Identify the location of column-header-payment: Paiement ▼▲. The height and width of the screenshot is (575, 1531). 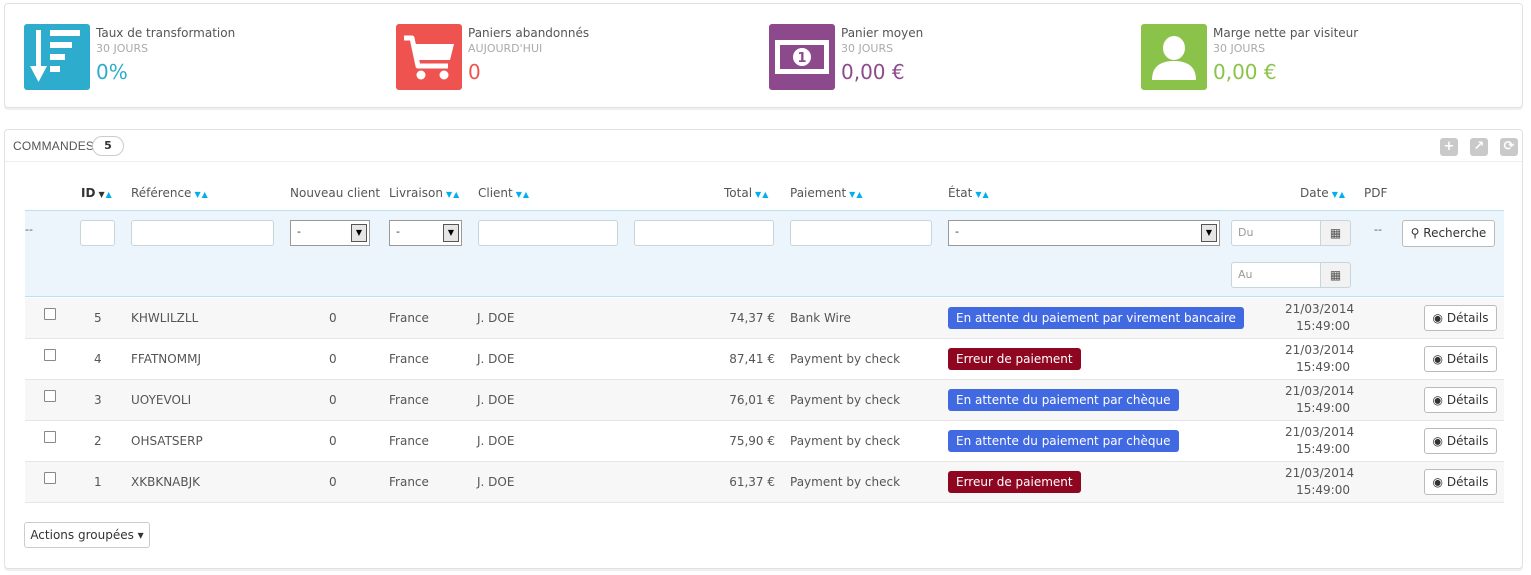
(826, 193).